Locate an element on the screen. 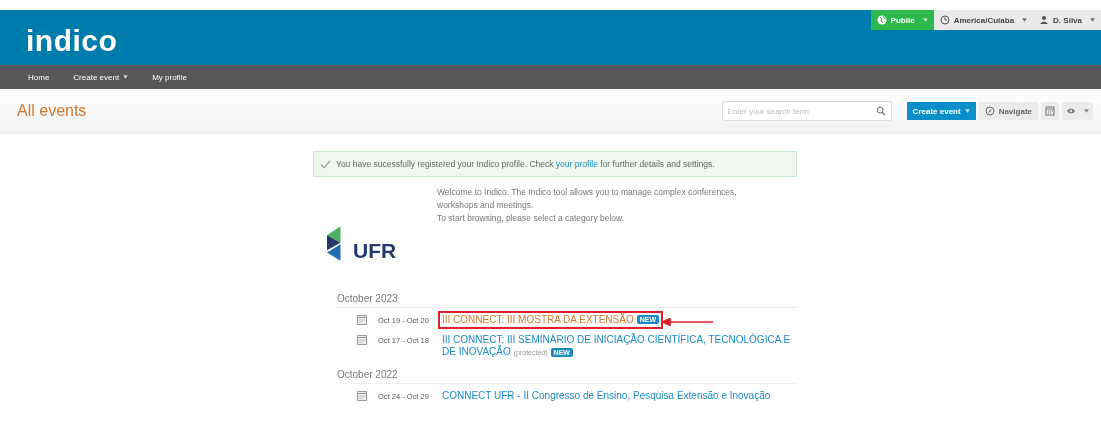  nav-link: Home is located at coordinates (39, 77).